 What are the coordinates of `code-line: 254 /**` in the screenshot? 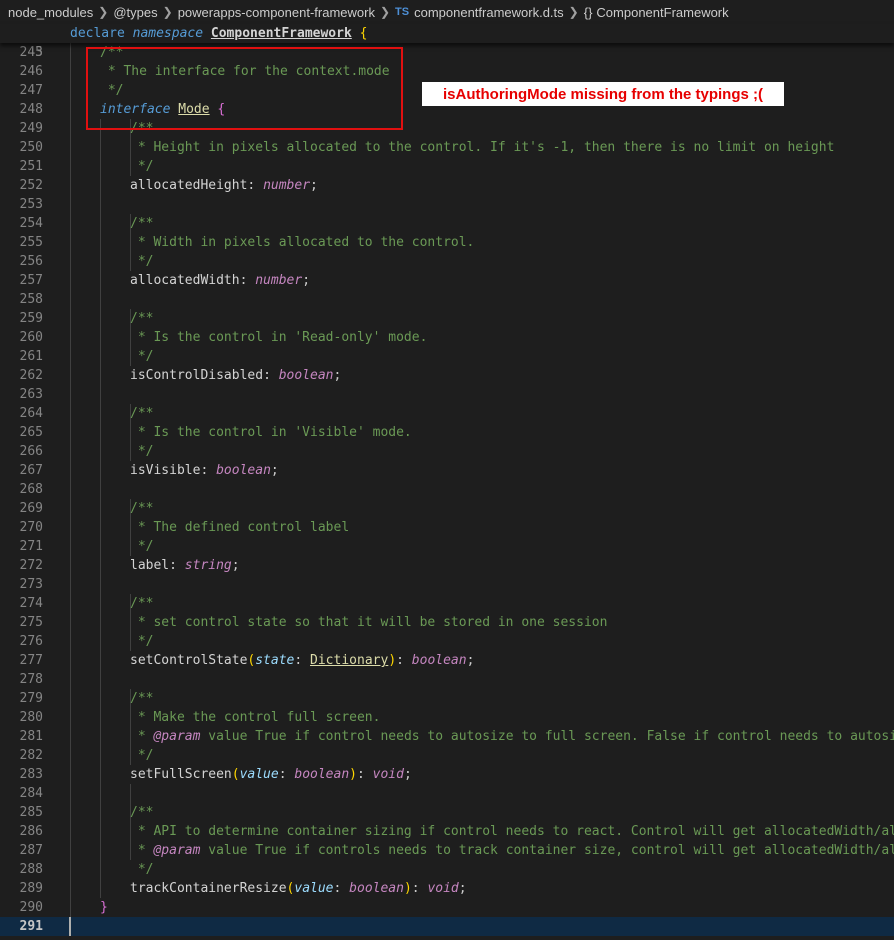 It's located at (447, 223).